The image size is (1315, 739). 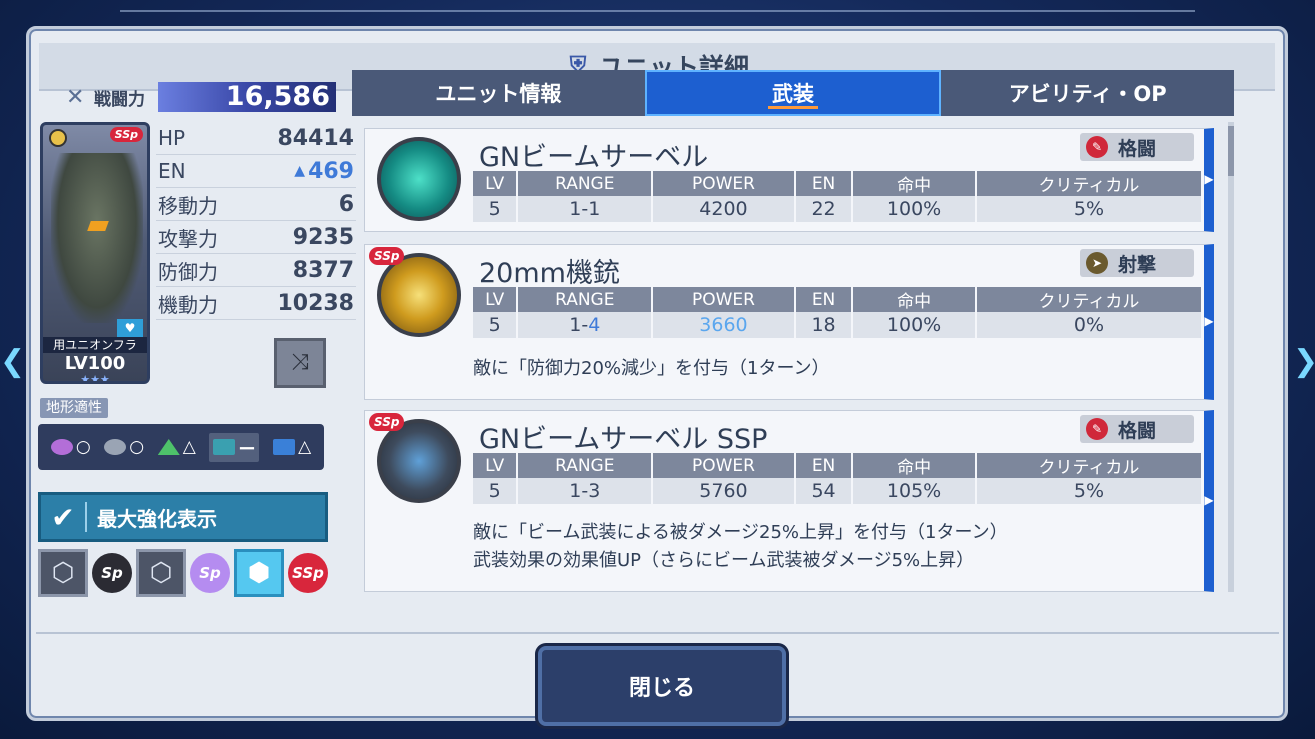 I want to click on crossed-swords-icon: ✕, so click(x=75, y=97).